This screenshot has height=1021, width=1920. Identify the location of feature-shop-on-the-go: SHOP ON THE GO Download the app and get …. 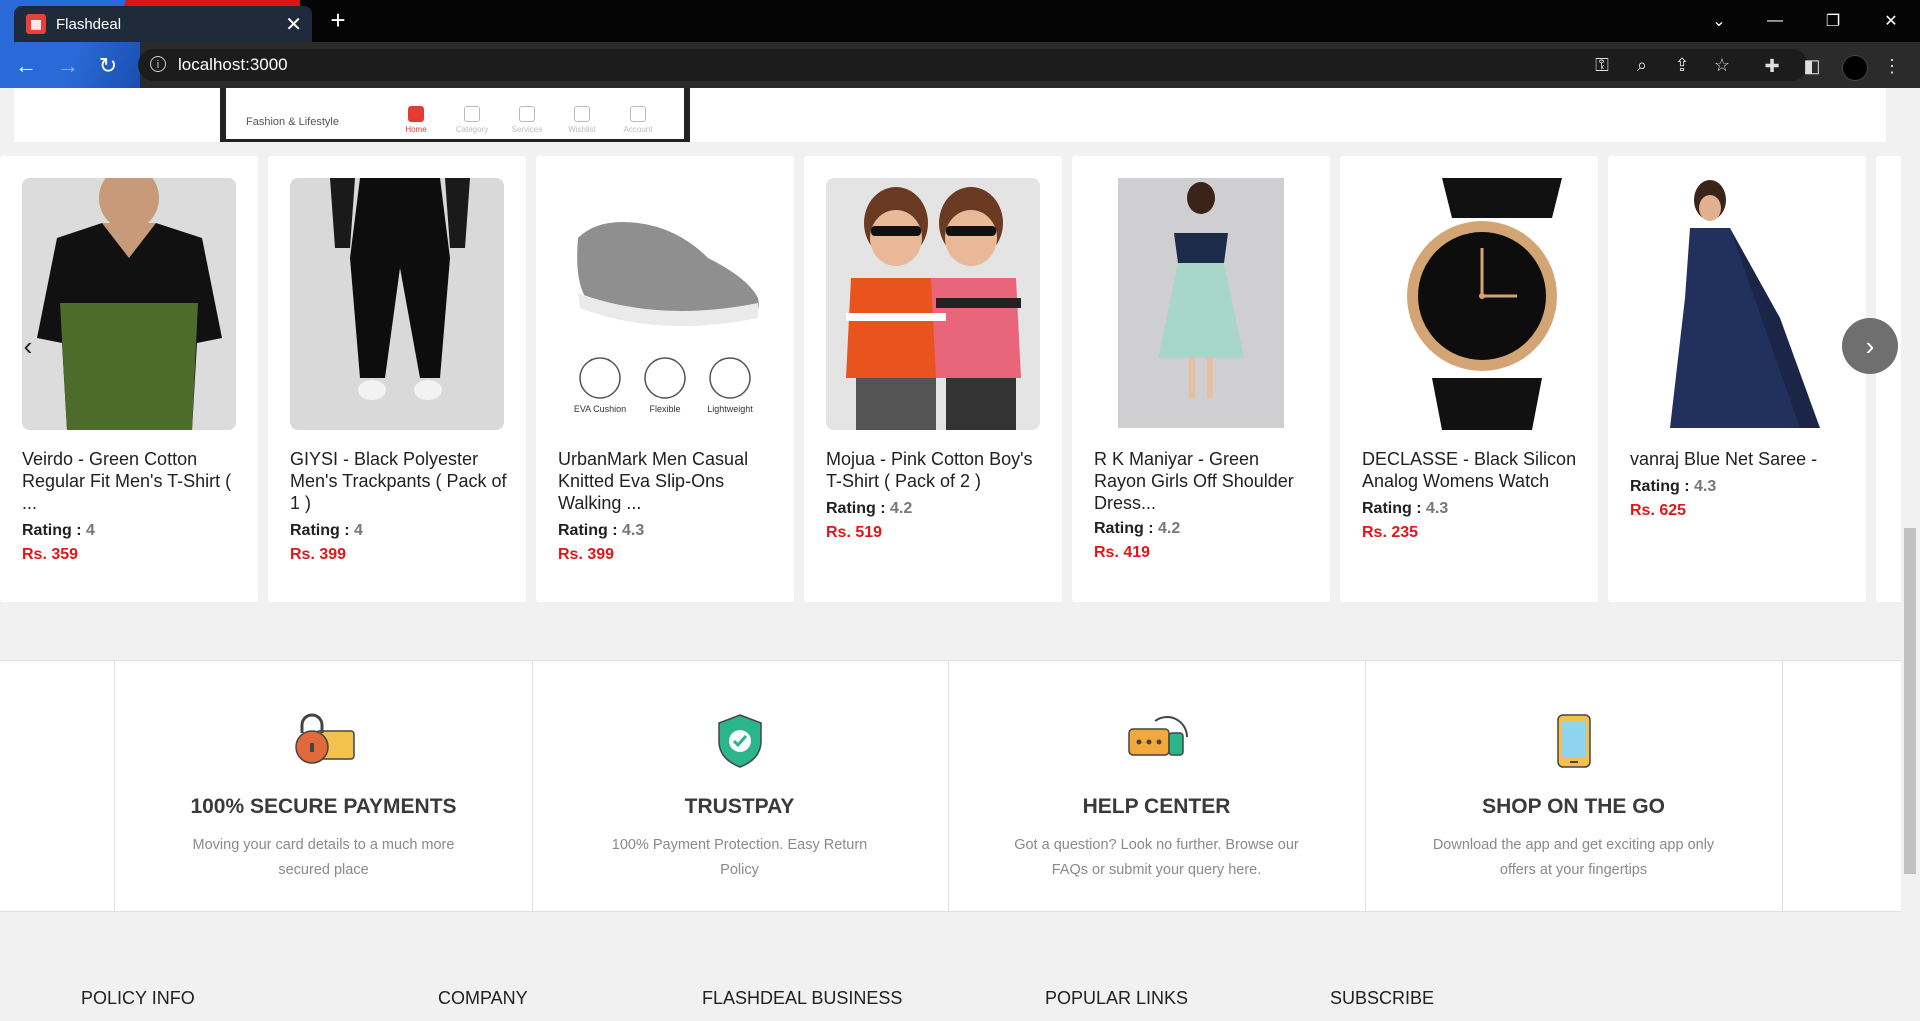
(1574, 786).